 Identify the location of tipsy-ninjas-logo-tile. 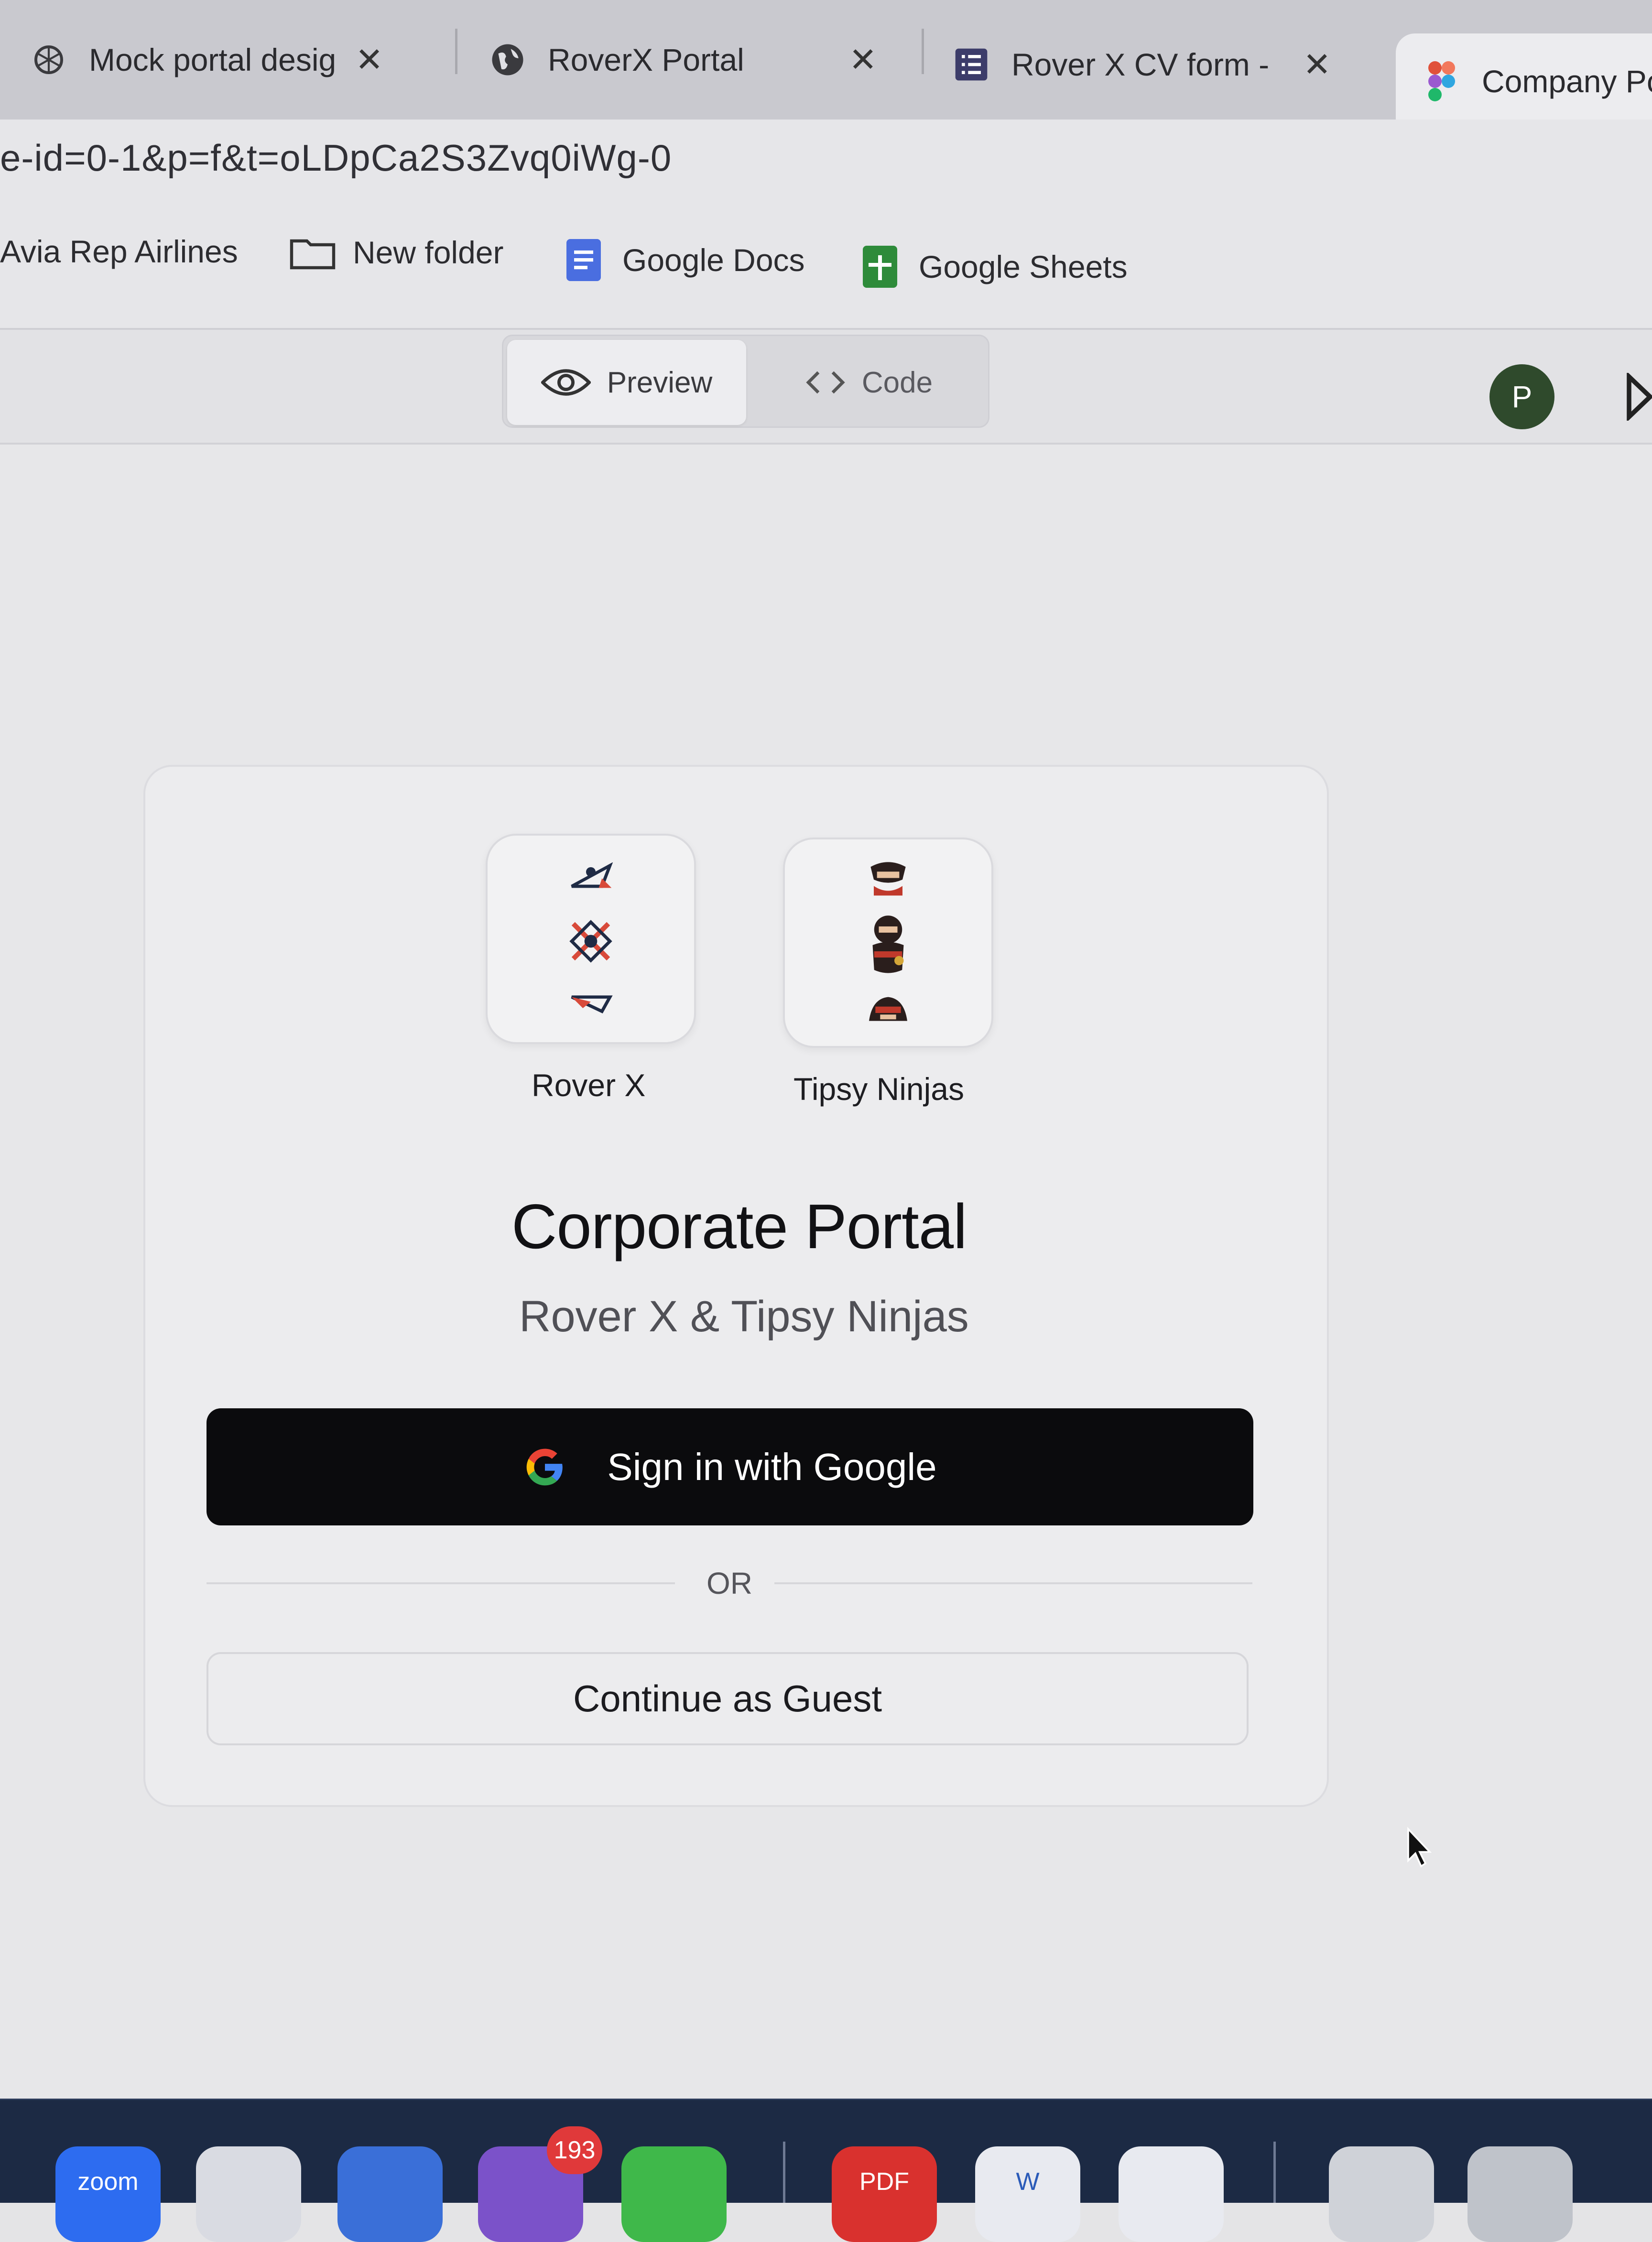
(888, 943).